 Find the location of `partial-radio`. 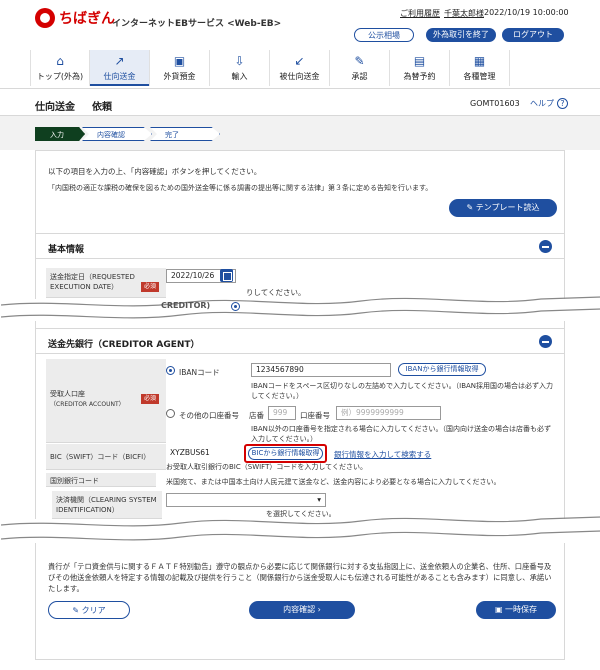

partial-radio is located at coordinates (235, 306).